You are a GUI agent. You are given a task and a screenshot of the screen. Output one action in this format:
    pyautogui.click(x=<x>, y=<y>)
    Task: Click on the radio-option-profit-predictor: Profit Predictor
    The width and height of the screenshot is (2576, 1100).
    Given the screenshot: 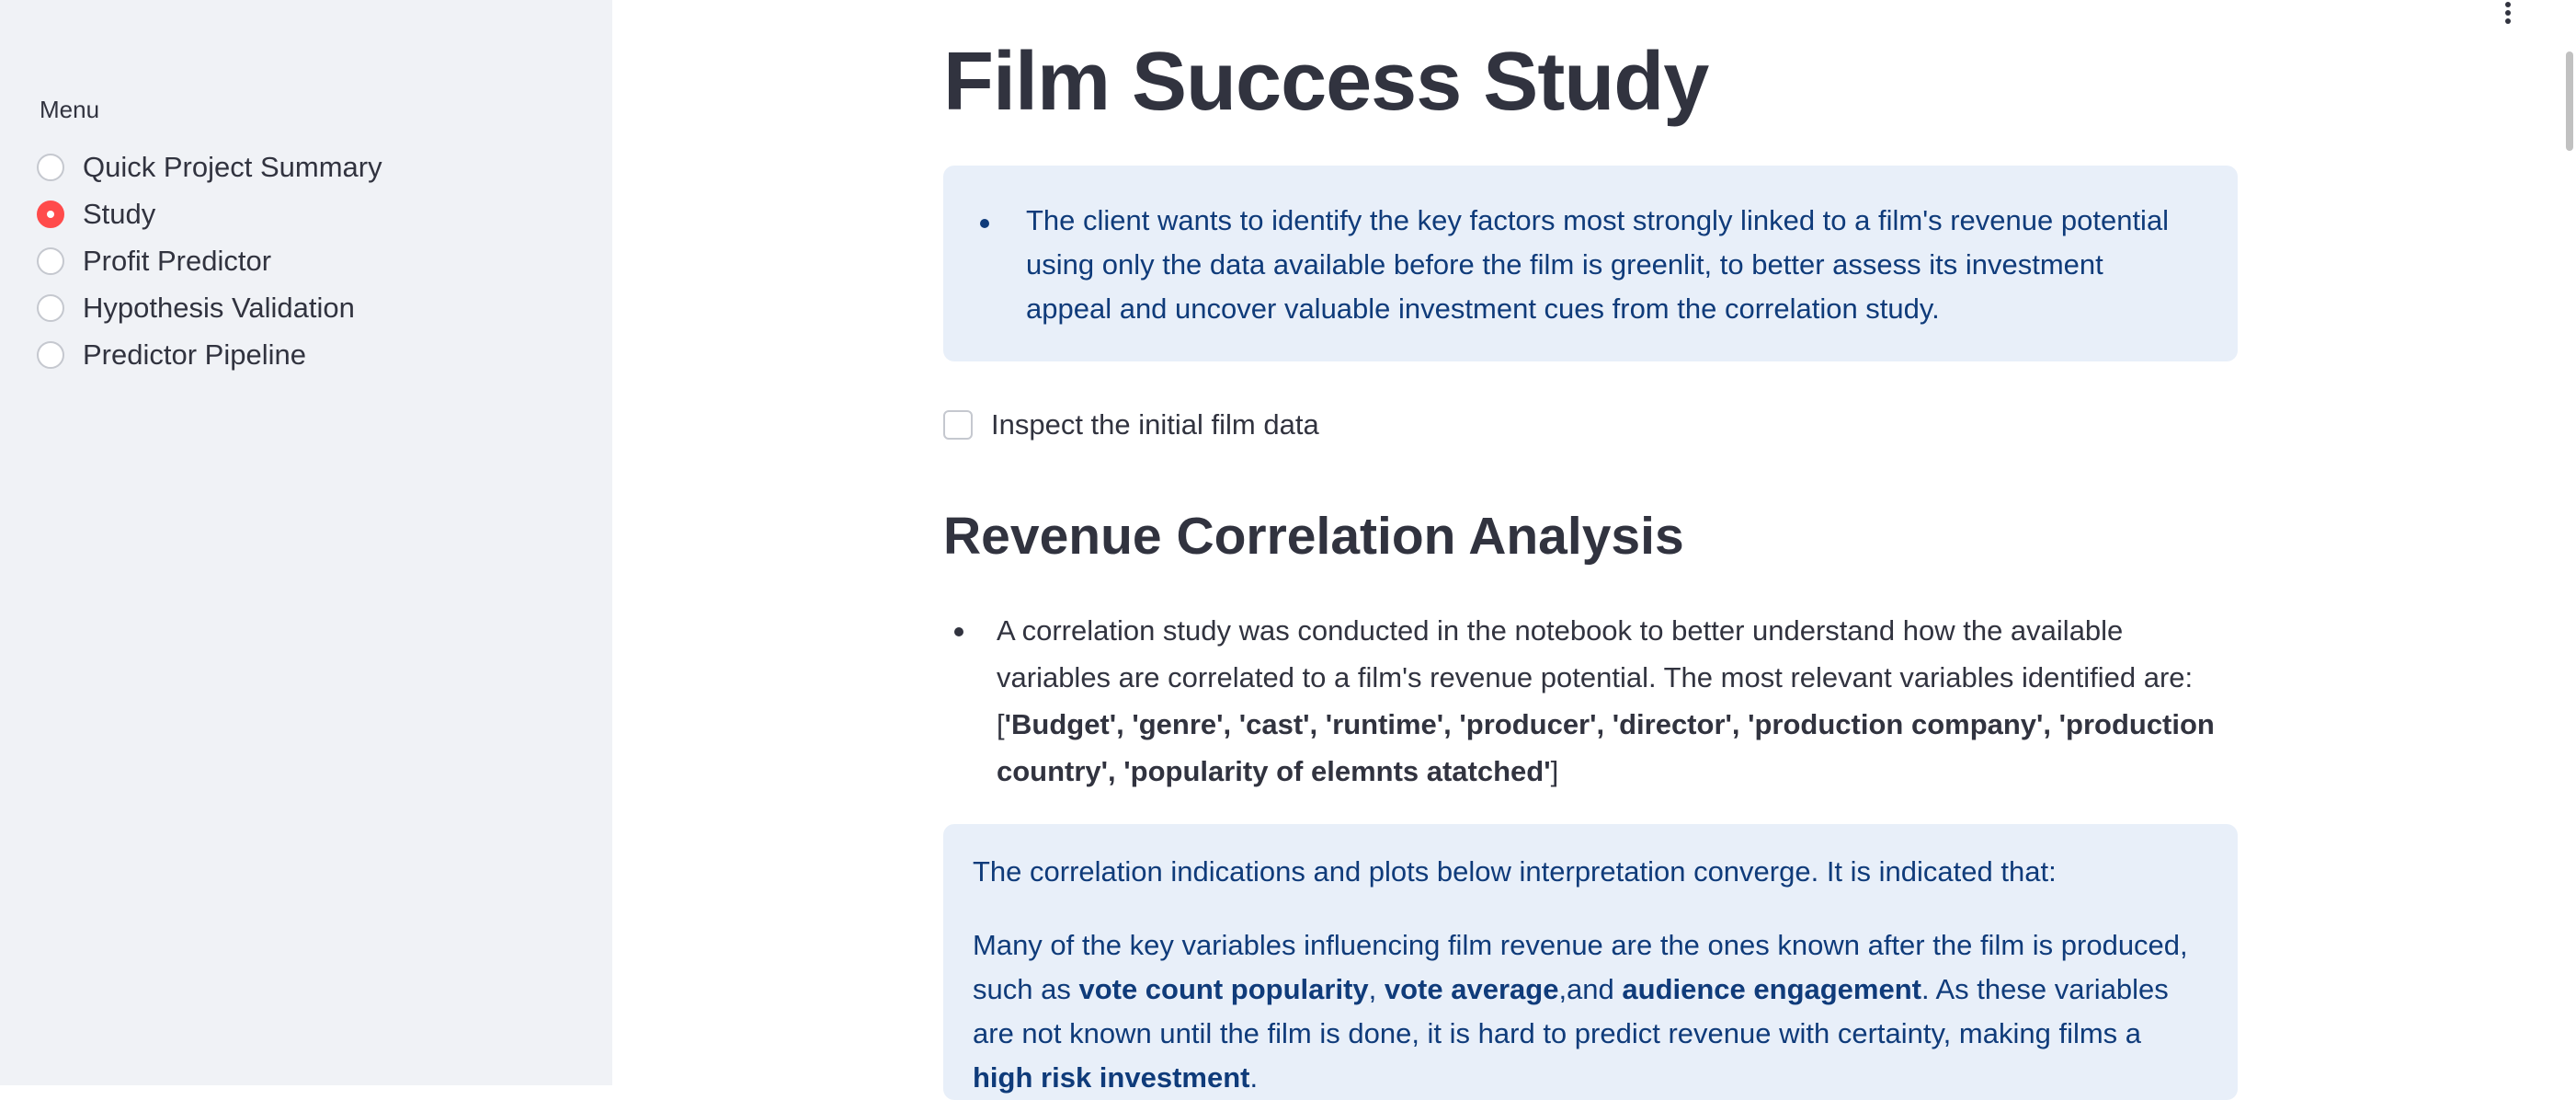 What is the action you would take?
    pyautogui.click(x=209, y=260)
    